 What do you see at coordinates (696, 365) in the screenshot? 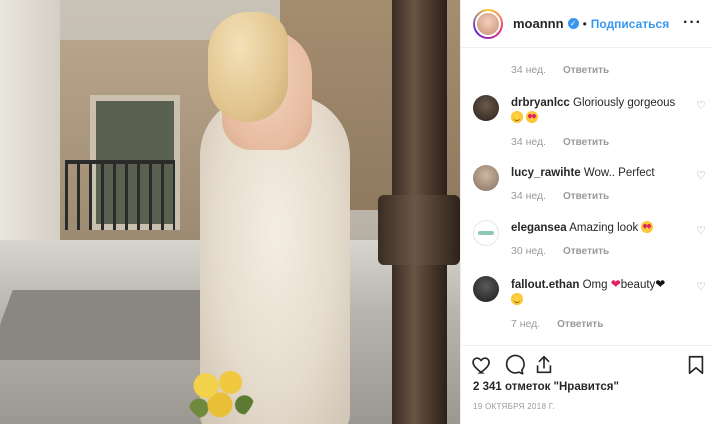
I see `bookmark-icon` at bounding box center [696, 365].